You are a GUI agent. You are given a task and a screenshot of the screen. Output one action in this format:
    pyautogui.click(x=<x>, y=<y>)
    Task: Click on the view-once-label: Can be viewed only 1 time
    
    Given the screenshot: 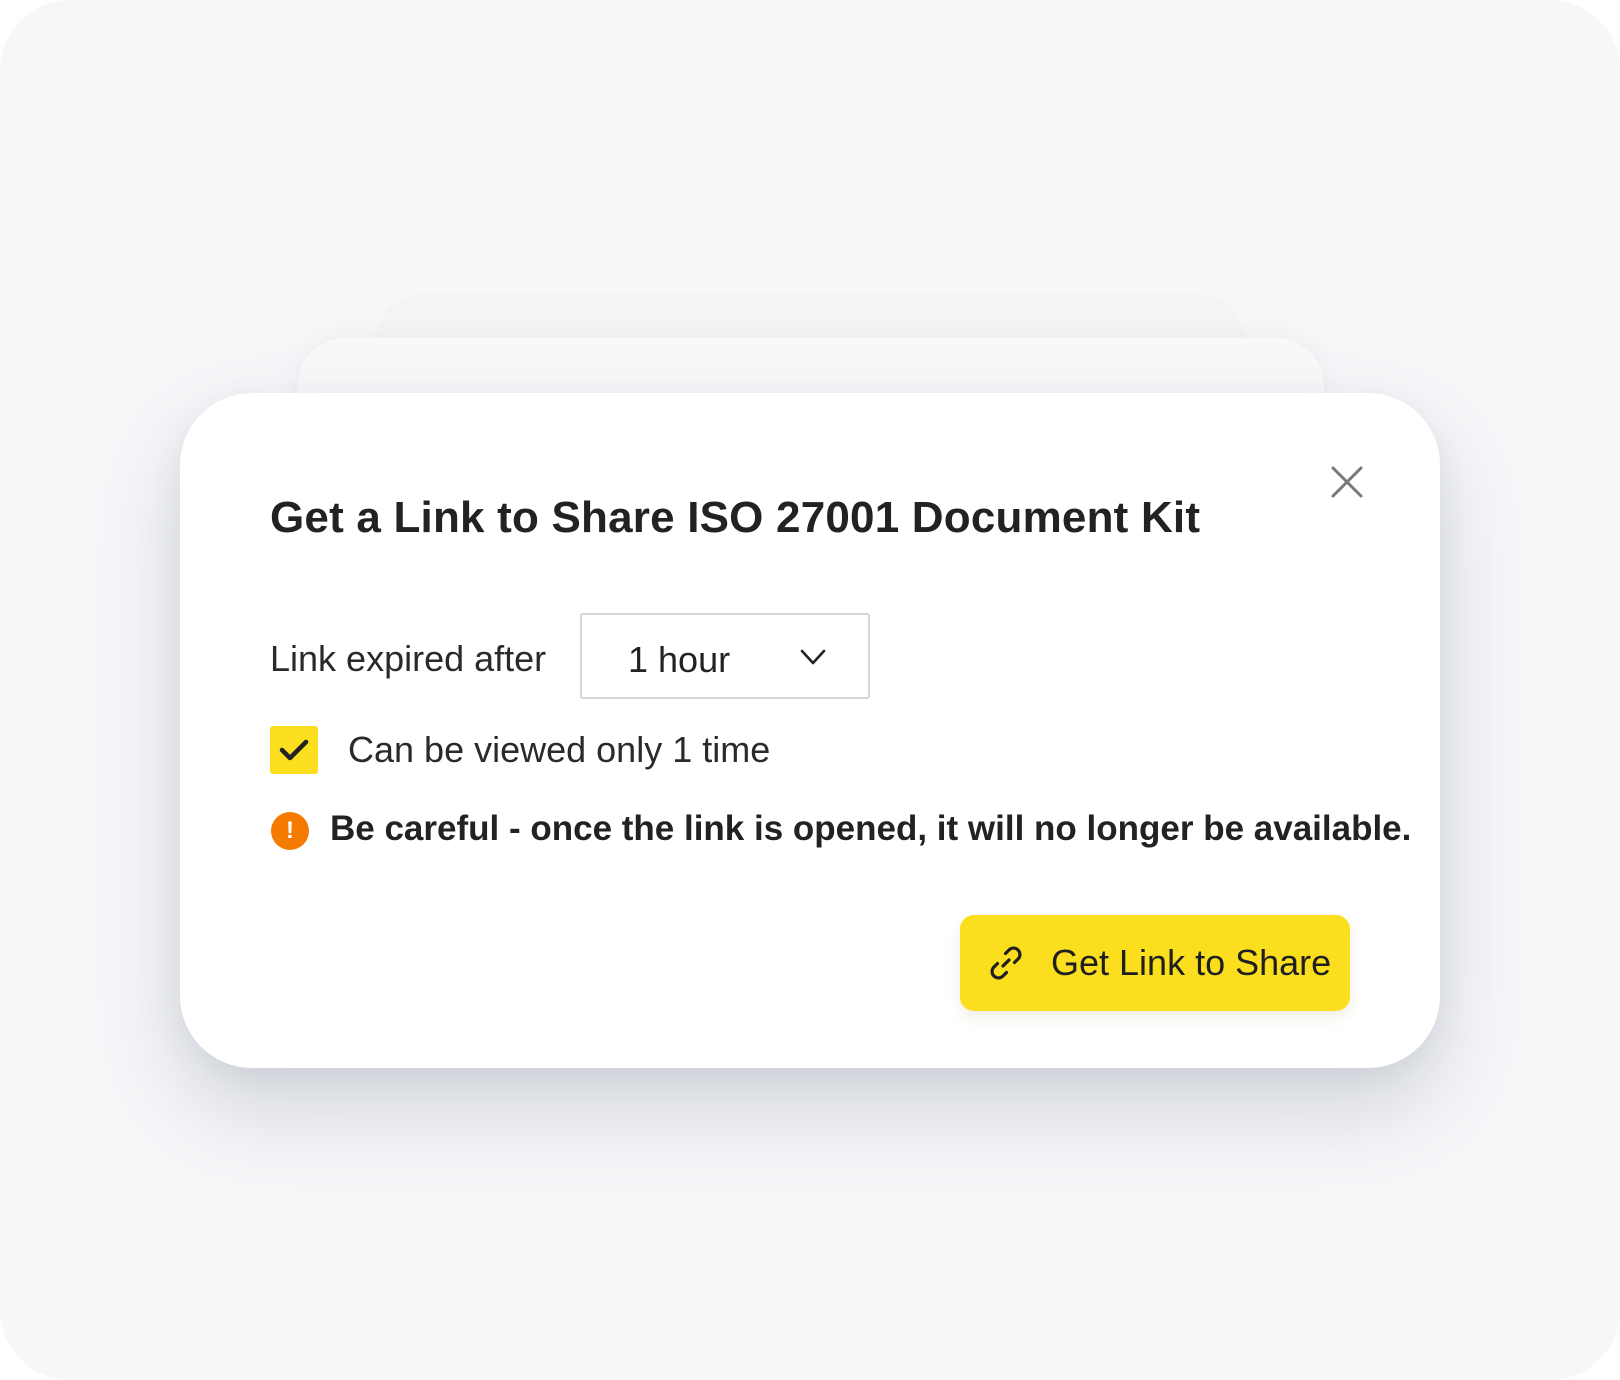 What is the action you would take?
    pyautogui.click(x=559, y=750)
    